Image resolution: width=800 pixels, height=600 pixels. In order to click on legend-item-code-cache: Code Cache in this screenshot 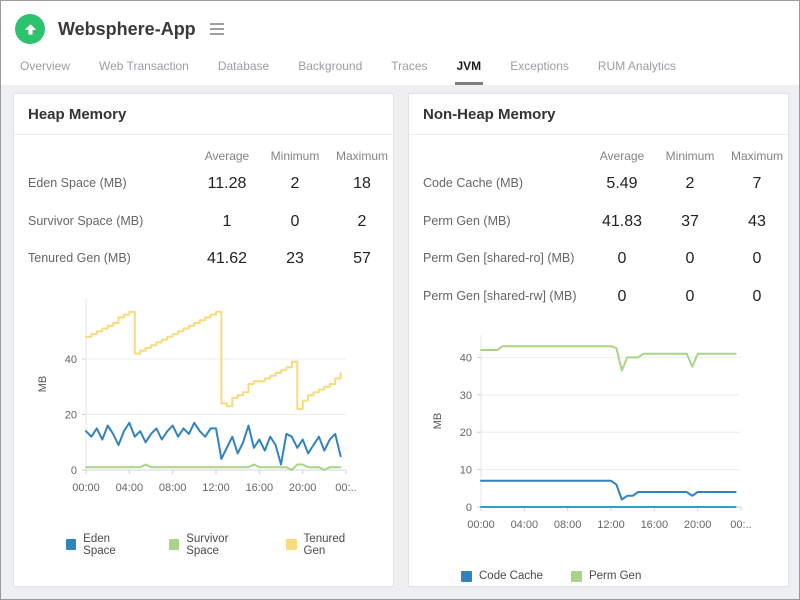, I will do `click(502, 576)`.